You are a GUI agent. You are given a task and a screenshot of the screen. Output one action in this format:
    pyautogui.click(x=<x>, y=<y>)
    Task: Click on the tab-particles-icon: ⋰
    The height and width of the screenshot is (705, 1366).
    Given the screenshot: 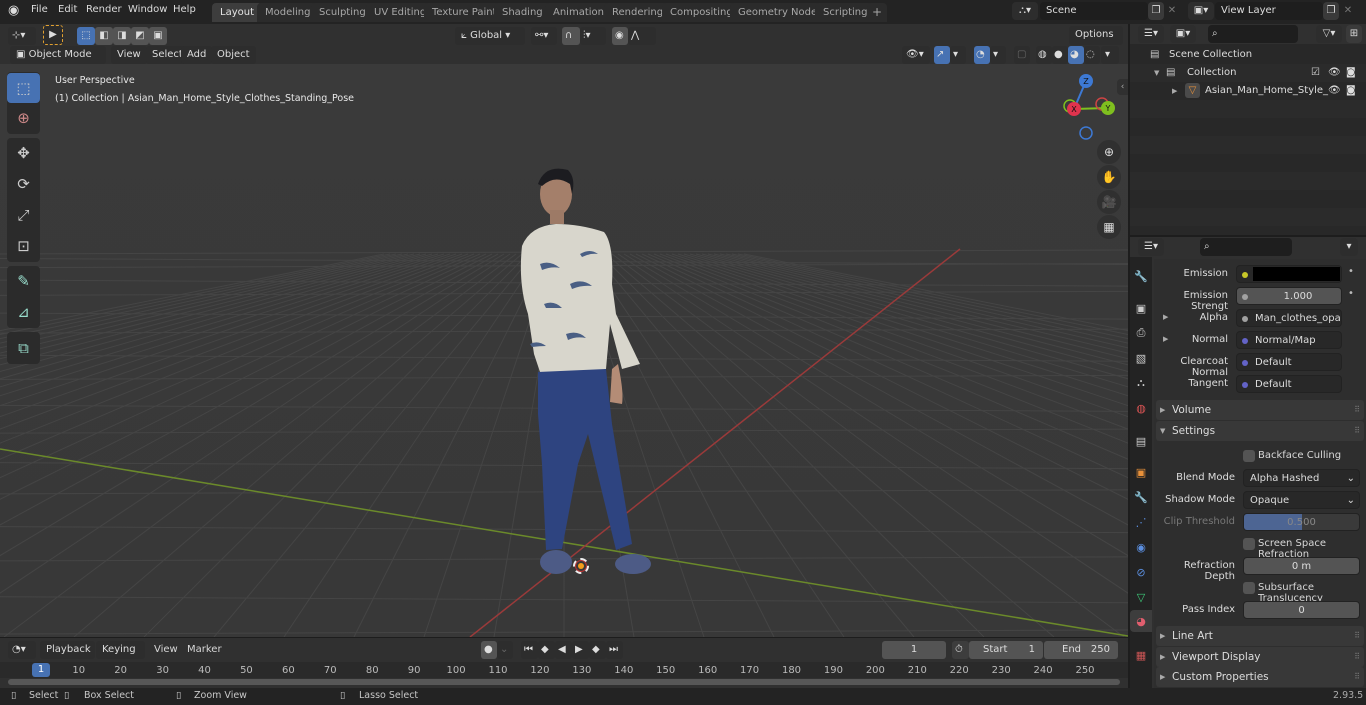 What is the action you would take?
    pyautogui.click(x=1141, y=522)
    